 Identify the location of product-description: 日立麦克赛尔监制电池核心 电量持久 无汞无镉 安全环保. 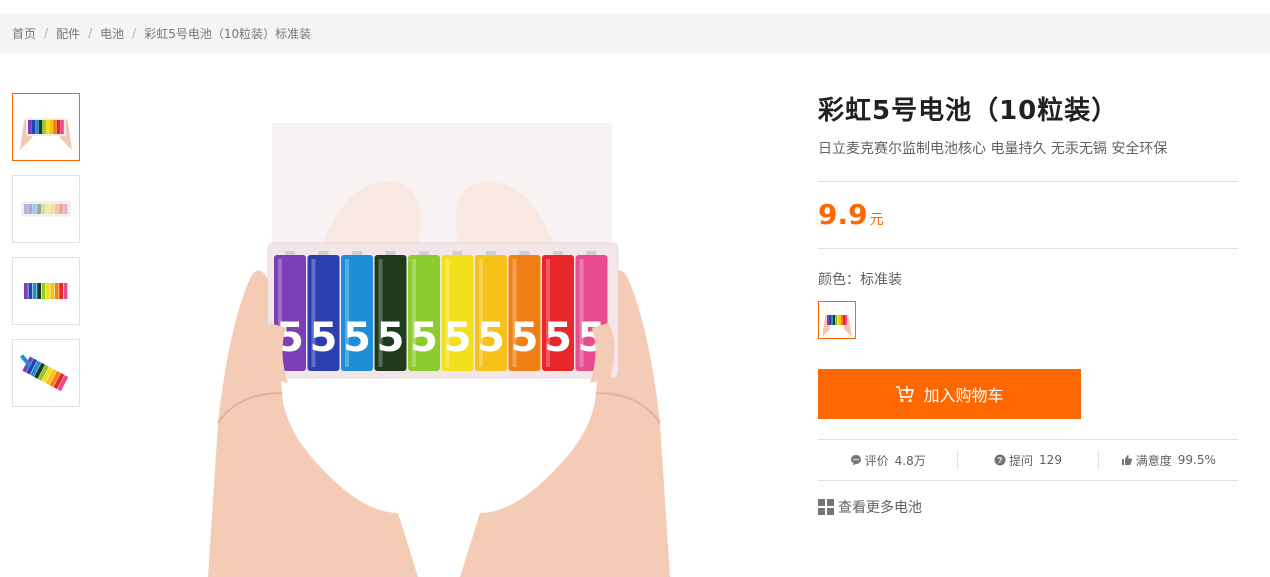
(993, 149).